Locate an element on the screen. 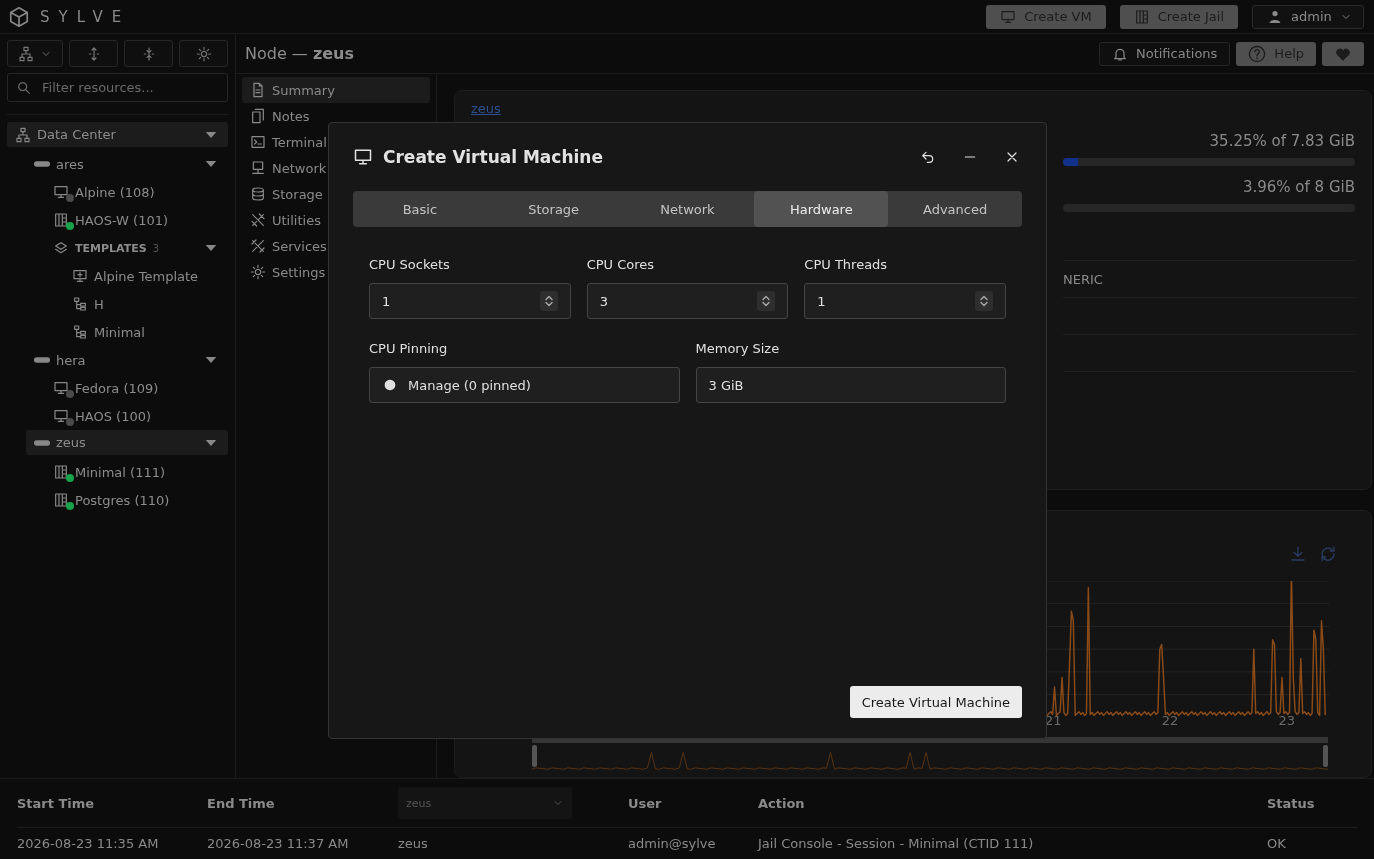 This screenshot has width=1374, height=859. axis-label: 22 is located at coordinates (1170, 720).